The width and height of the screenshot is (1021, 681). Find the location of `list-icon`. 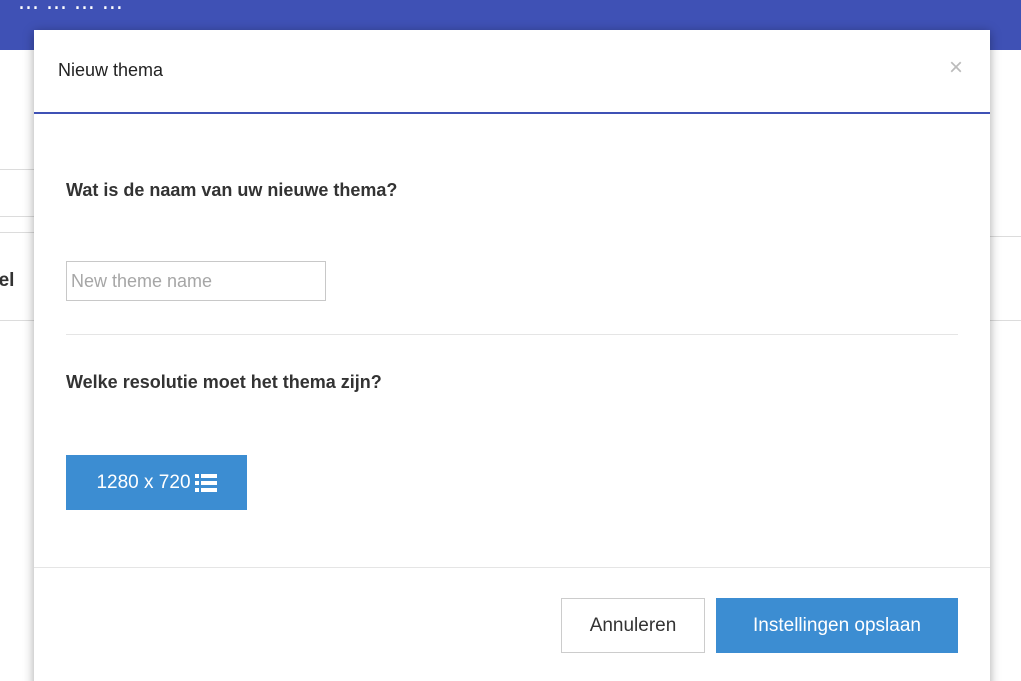

list-icon is located at coordinates (205, 483).